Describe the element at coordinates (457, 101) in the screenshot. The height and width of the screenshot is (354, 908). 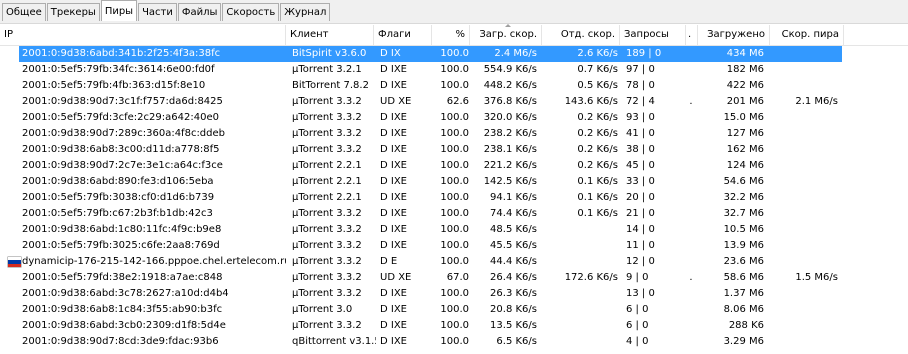
I see `peer-percent: 62.6` at that location.